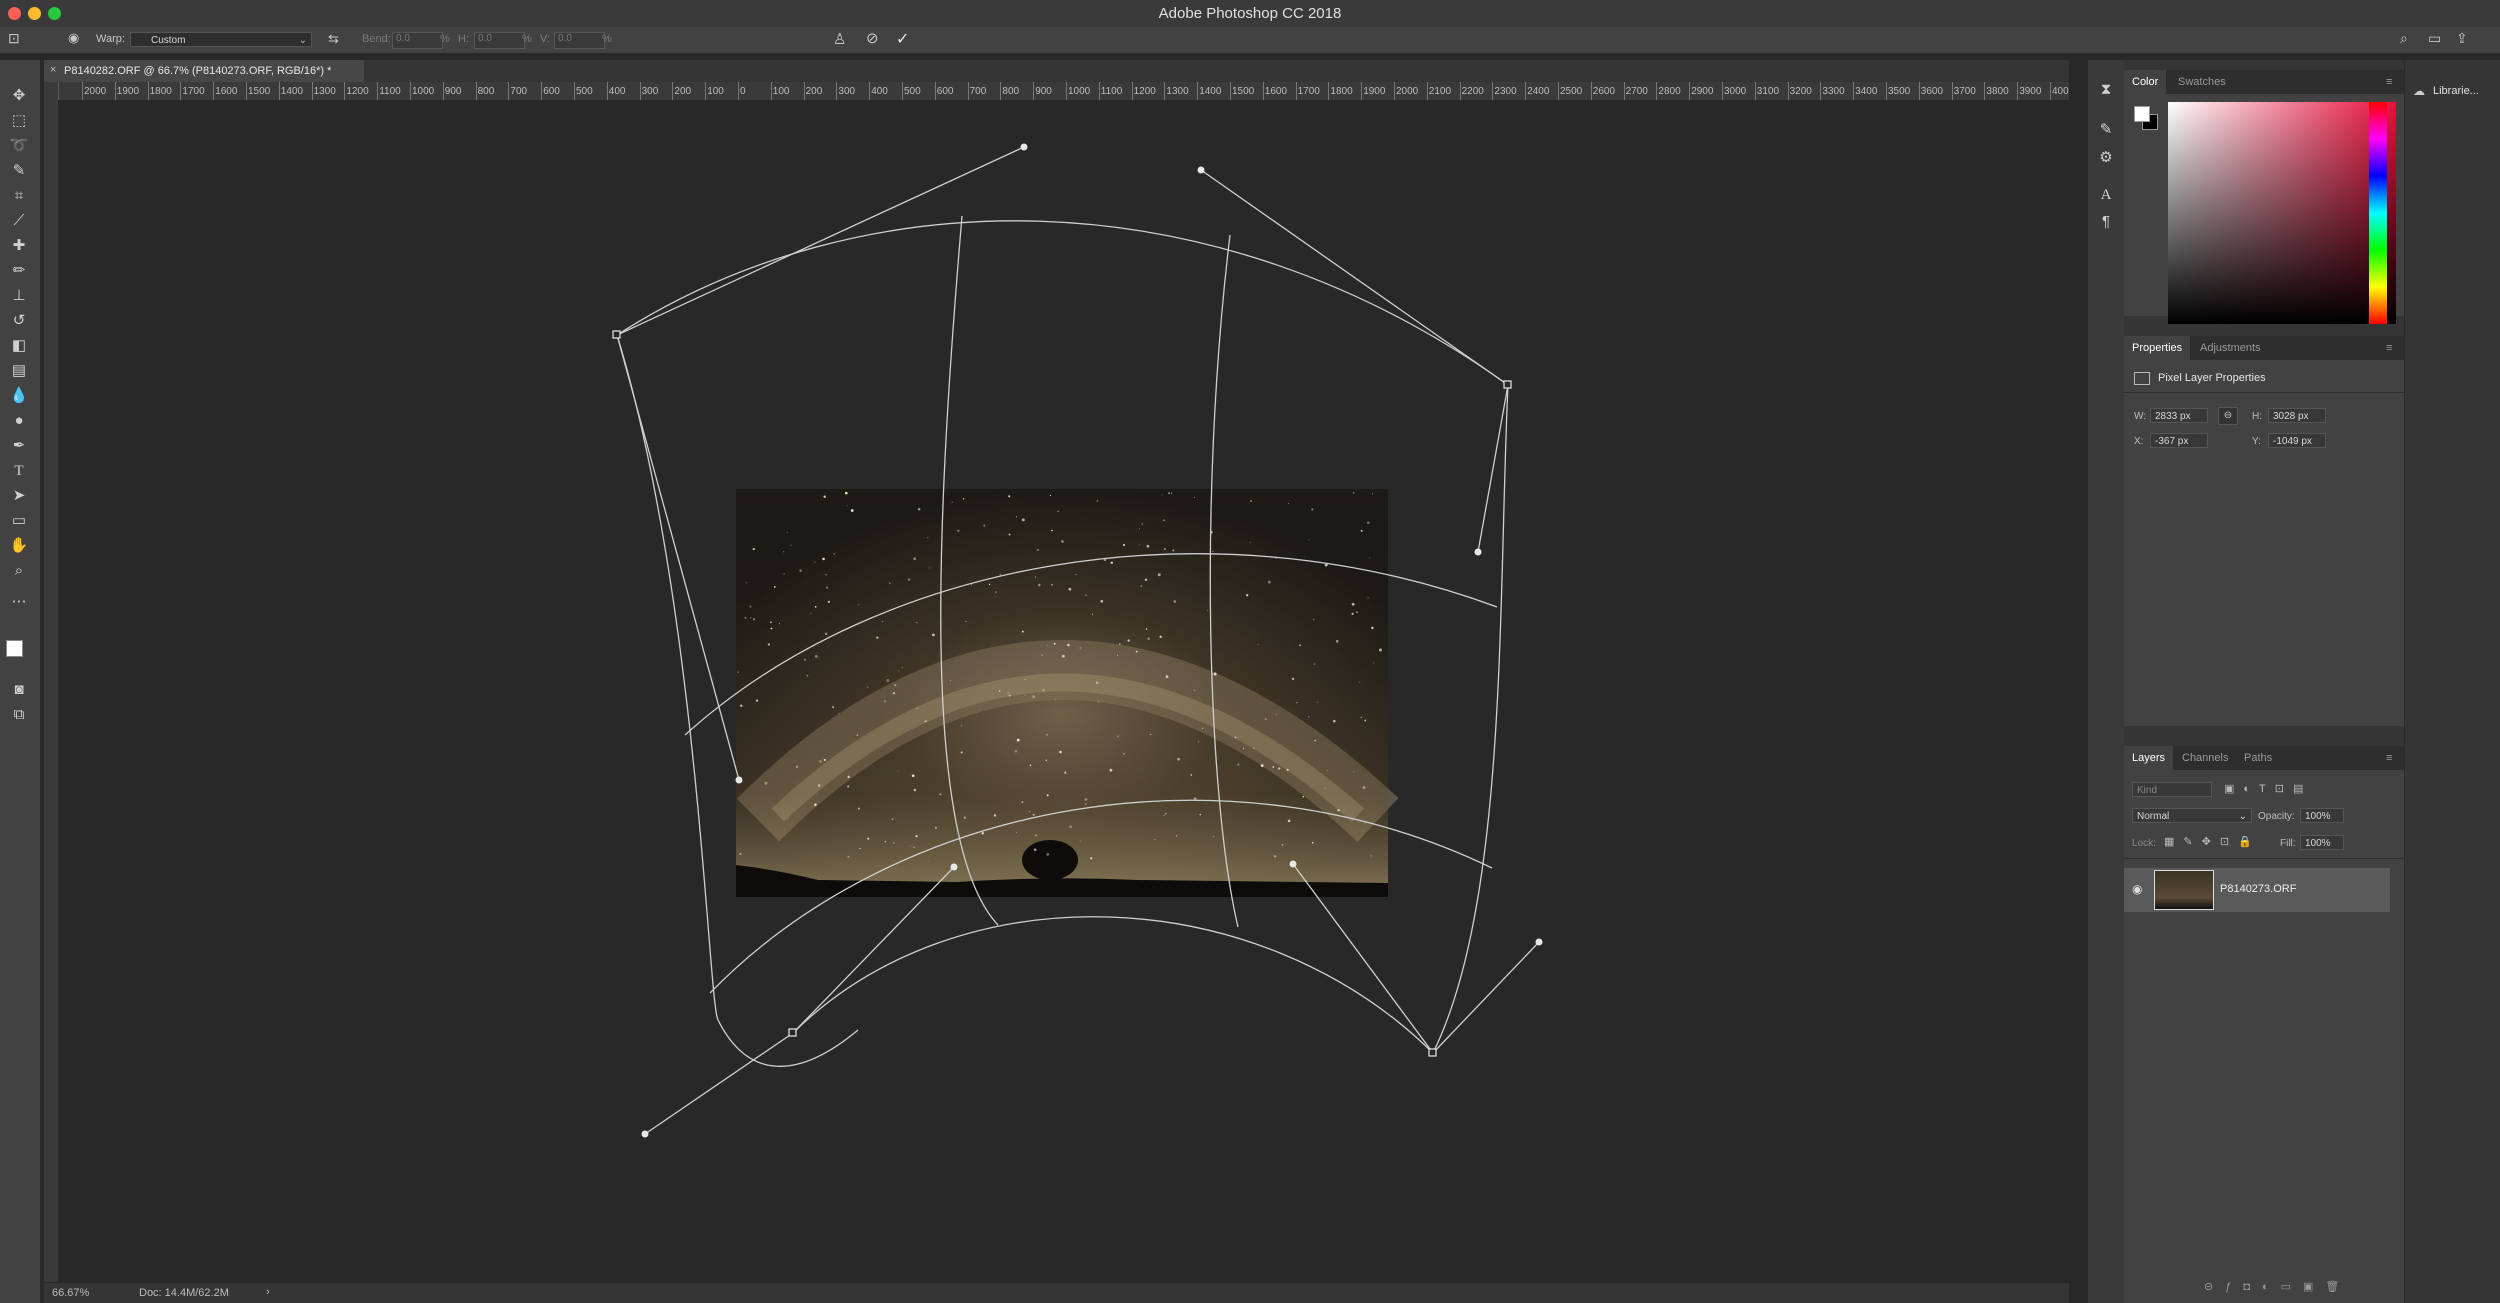 The width and height of the screenshot is (2500, 1303). I want to click on tab-channels: Channels, so click(2205, 758).